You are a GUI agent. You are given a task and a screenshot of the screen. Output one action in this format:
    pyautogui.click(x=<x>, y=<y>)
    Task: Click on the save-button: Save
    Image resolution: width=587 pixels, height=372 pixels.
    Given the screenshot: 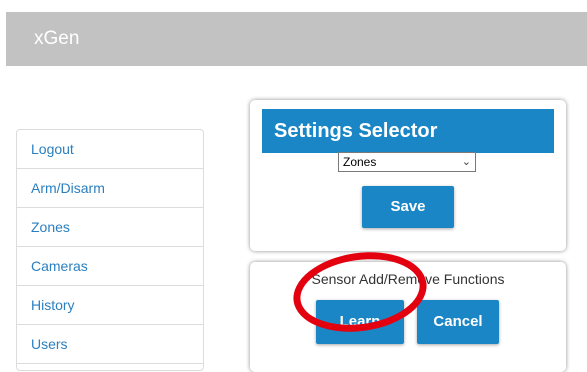 What is the action you would take?
    pyautogui.click(x=408, y=207)
    